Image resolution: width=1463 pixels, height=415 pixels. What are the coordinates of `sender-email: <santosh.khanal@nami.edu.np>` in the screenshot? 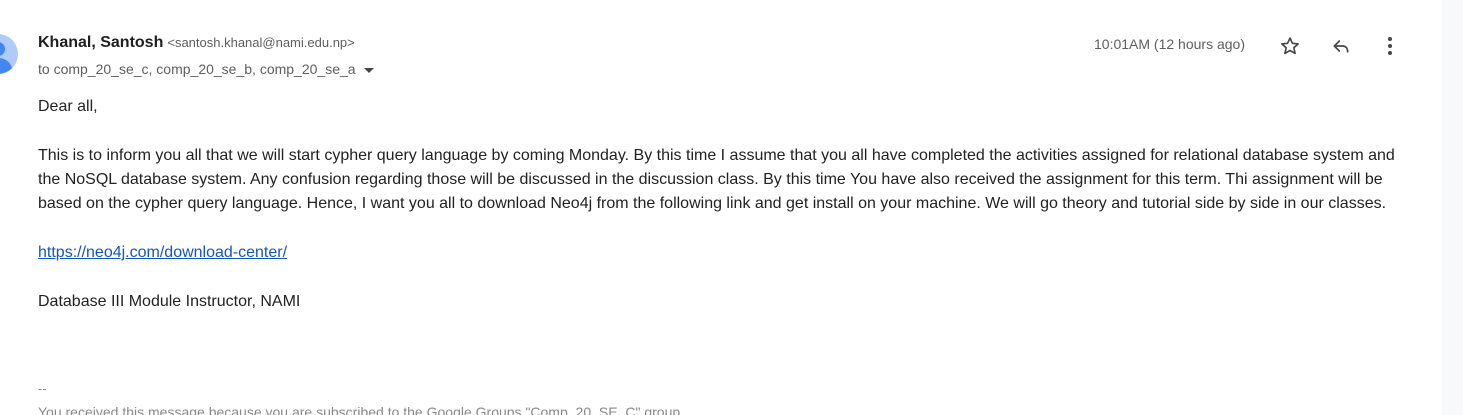 It's located at (261, 42).